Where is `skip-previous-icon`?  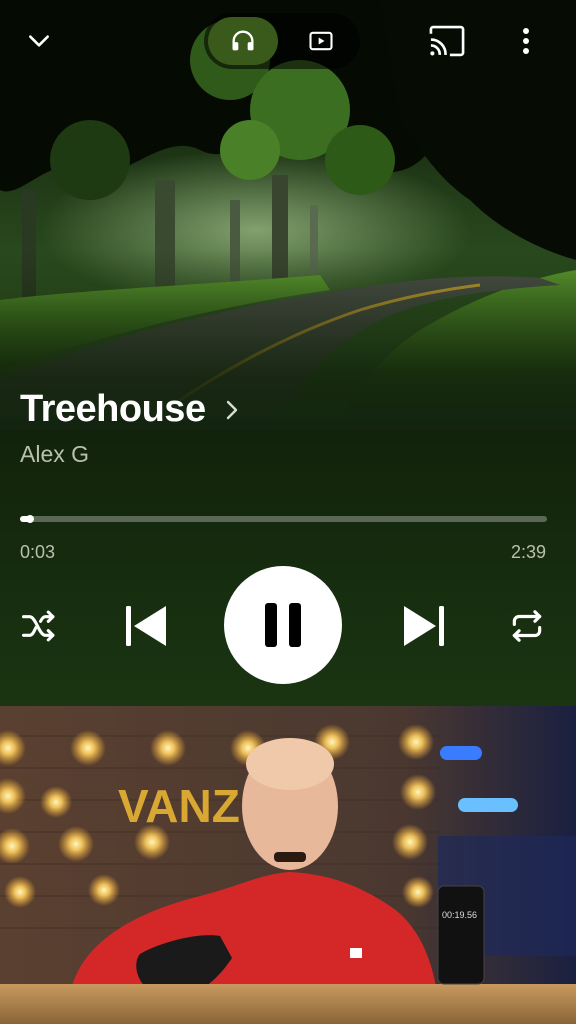 skip-previous-icon is located at coordinates (146, 626).